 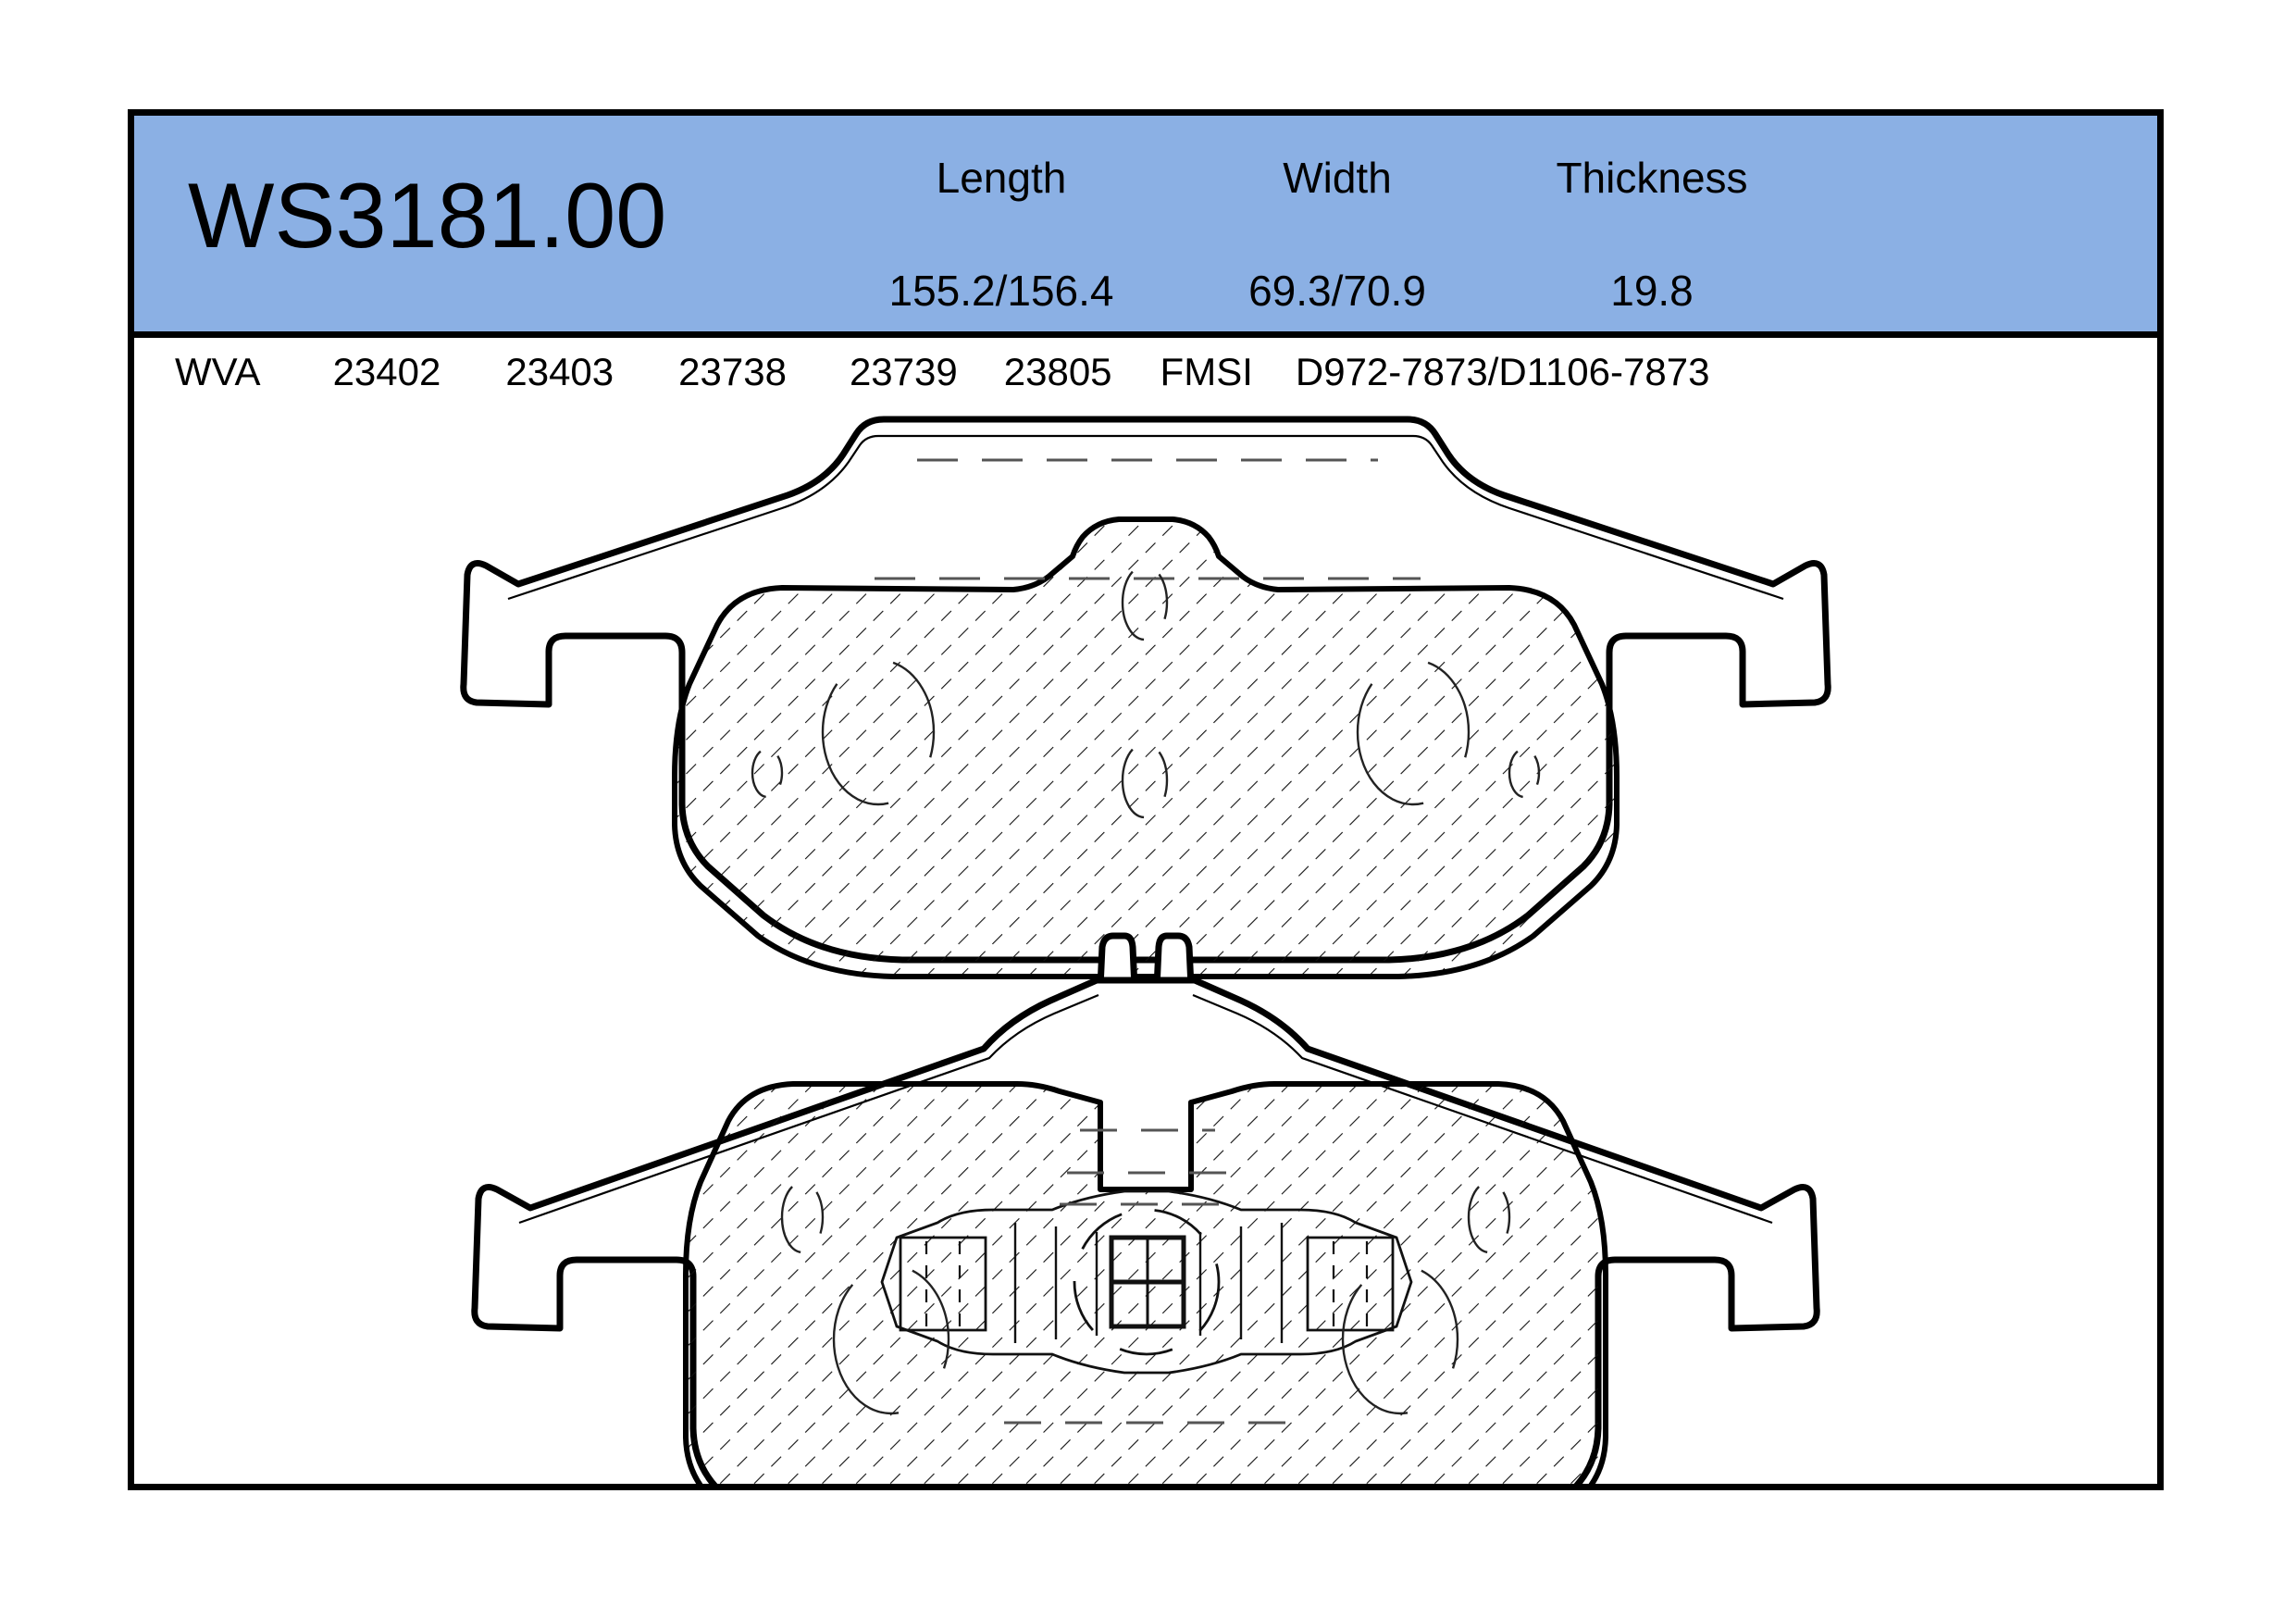 What do you see at coordinates (1652, 234) in the screenshot?
I see `dimension-column-thickness: Thickness 19.8` at bounding box center [1652, 234].